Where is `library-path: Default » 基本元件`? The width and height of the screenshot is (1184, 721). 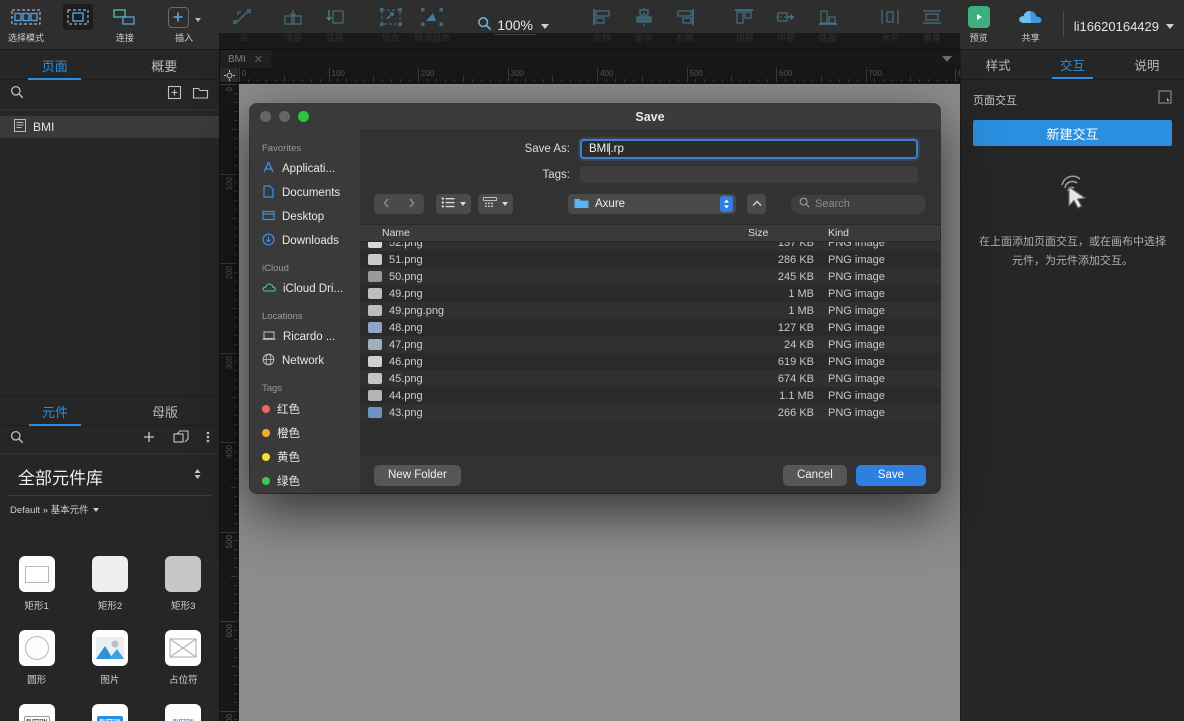 library-path: Default » 基本元件 is located at coordinates (110, 508).